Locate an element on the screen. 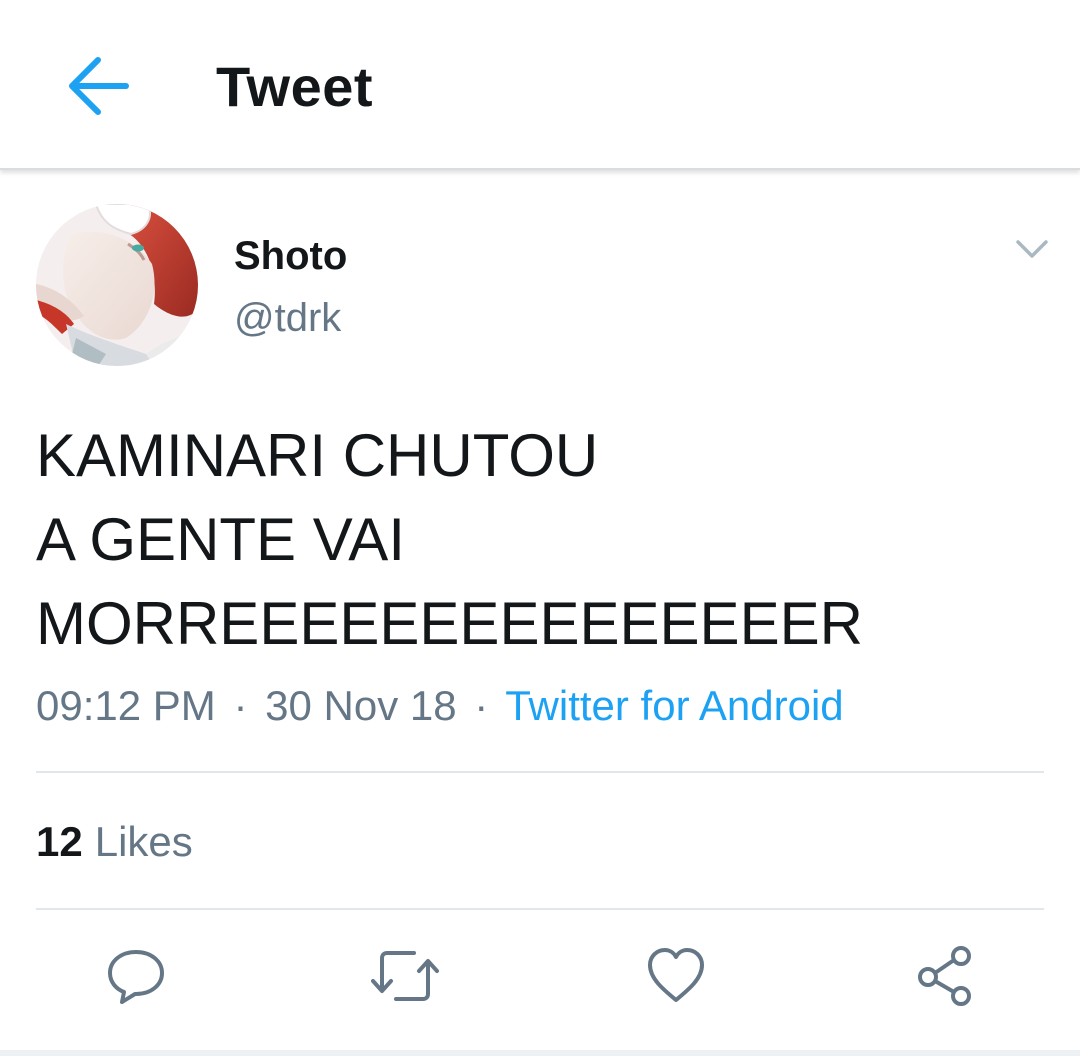  bottom-divider is located at coordinates (540, 1053).